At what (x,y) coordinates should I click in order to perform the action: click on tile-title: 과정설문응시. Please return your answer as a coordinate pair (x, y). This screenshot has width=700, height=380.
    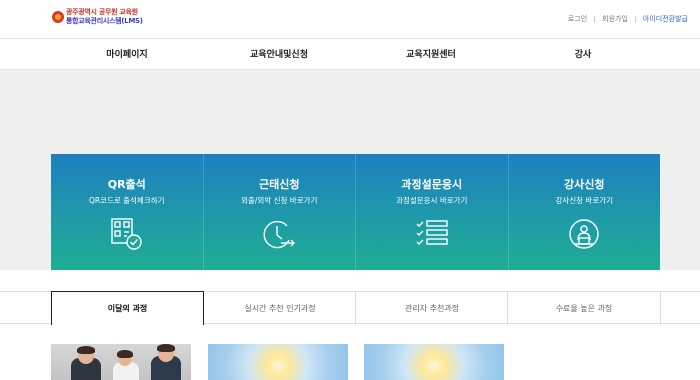
    Looking at the image, I should click on (432, 184).